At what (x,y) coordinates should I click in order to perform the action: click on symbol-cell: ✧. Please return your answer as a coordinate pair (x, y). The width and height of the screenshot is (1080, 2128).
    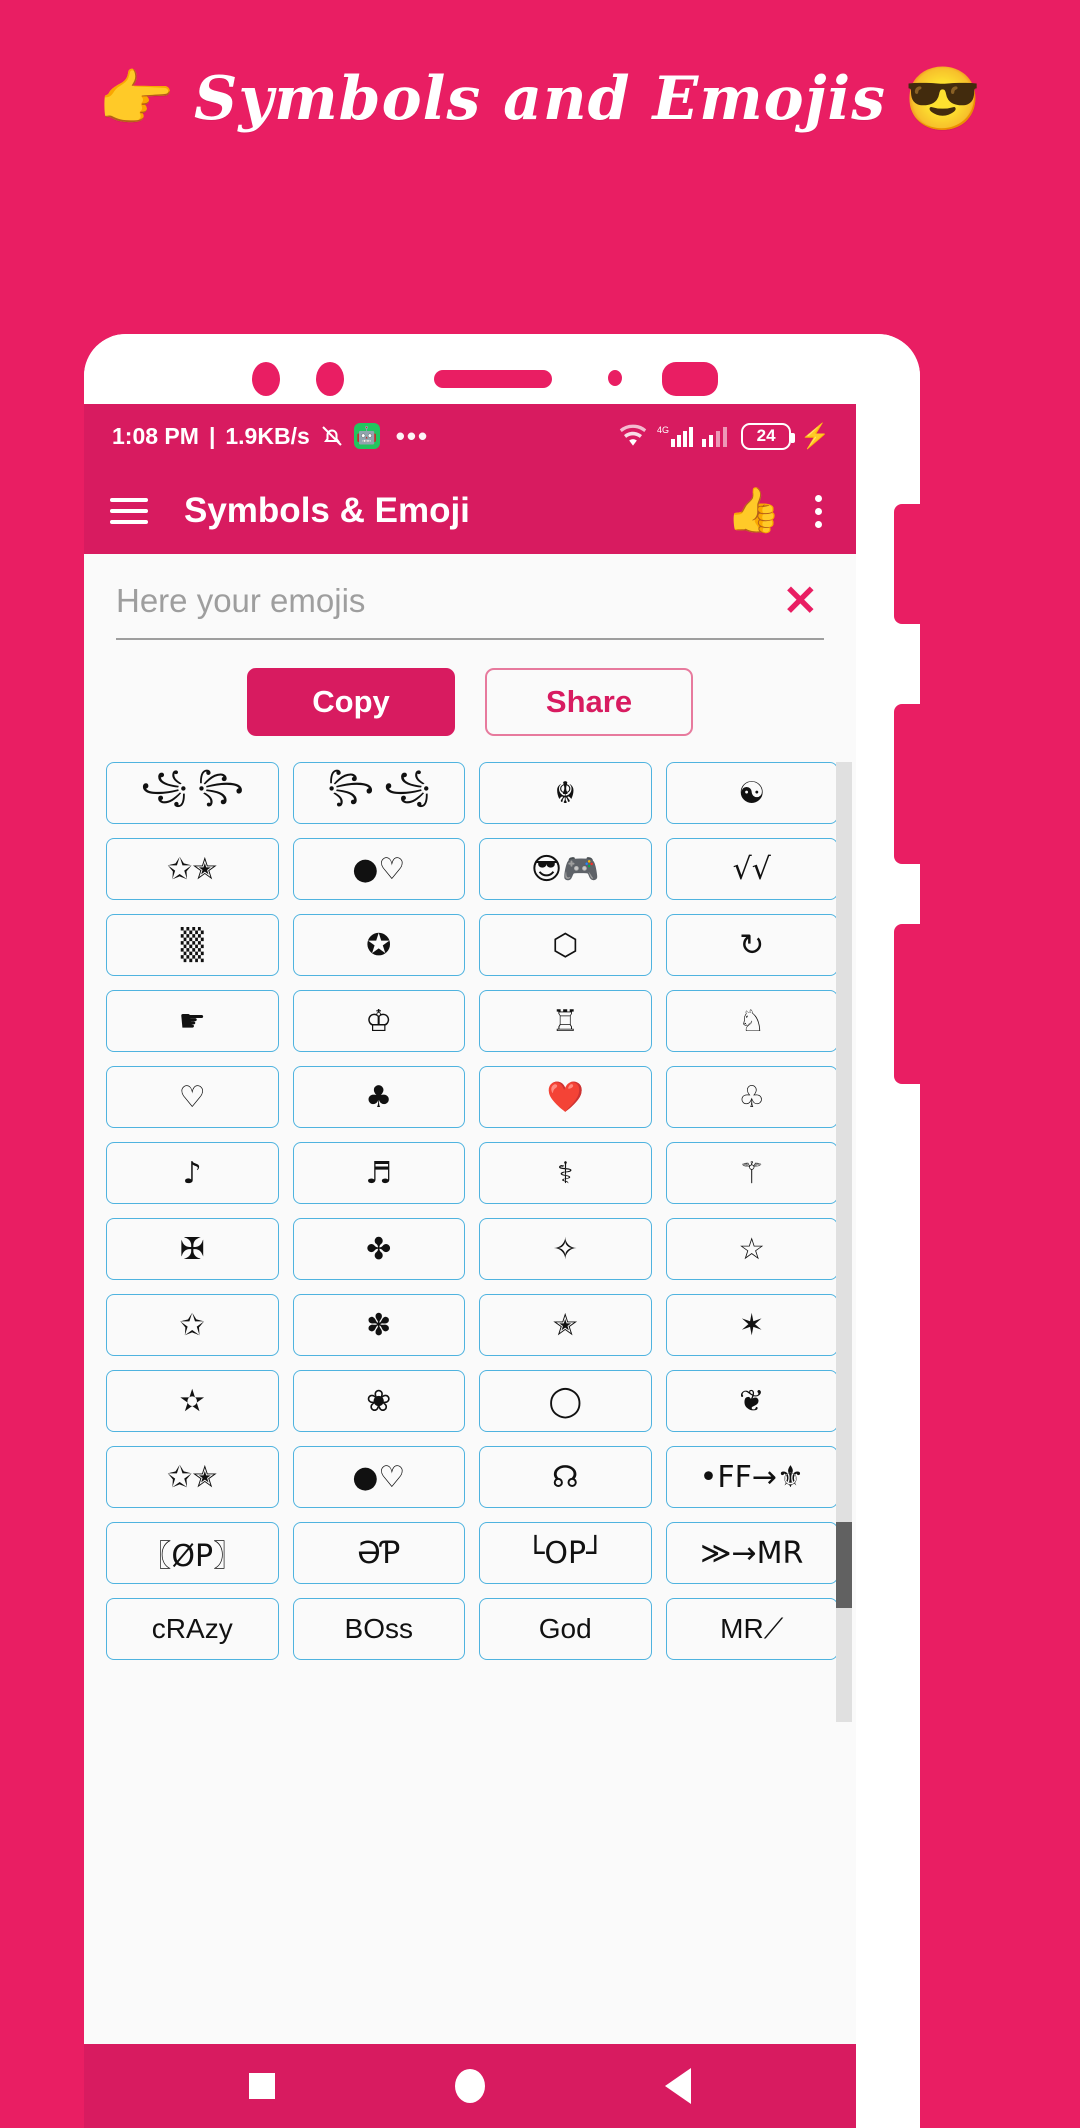
    Looking at the image, I should click on (565, 1249).